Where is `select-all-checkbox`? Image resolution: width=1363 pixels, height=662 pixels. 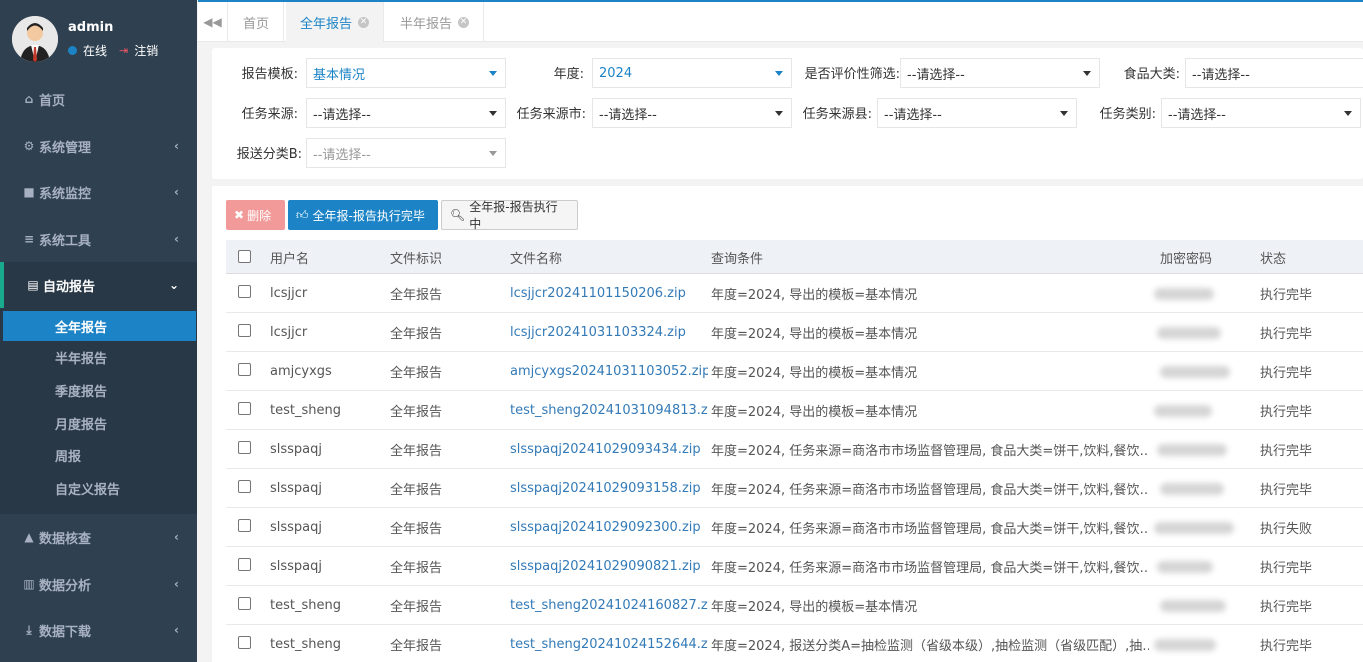 select-all-checkbox is located at coordinates (244, 256).